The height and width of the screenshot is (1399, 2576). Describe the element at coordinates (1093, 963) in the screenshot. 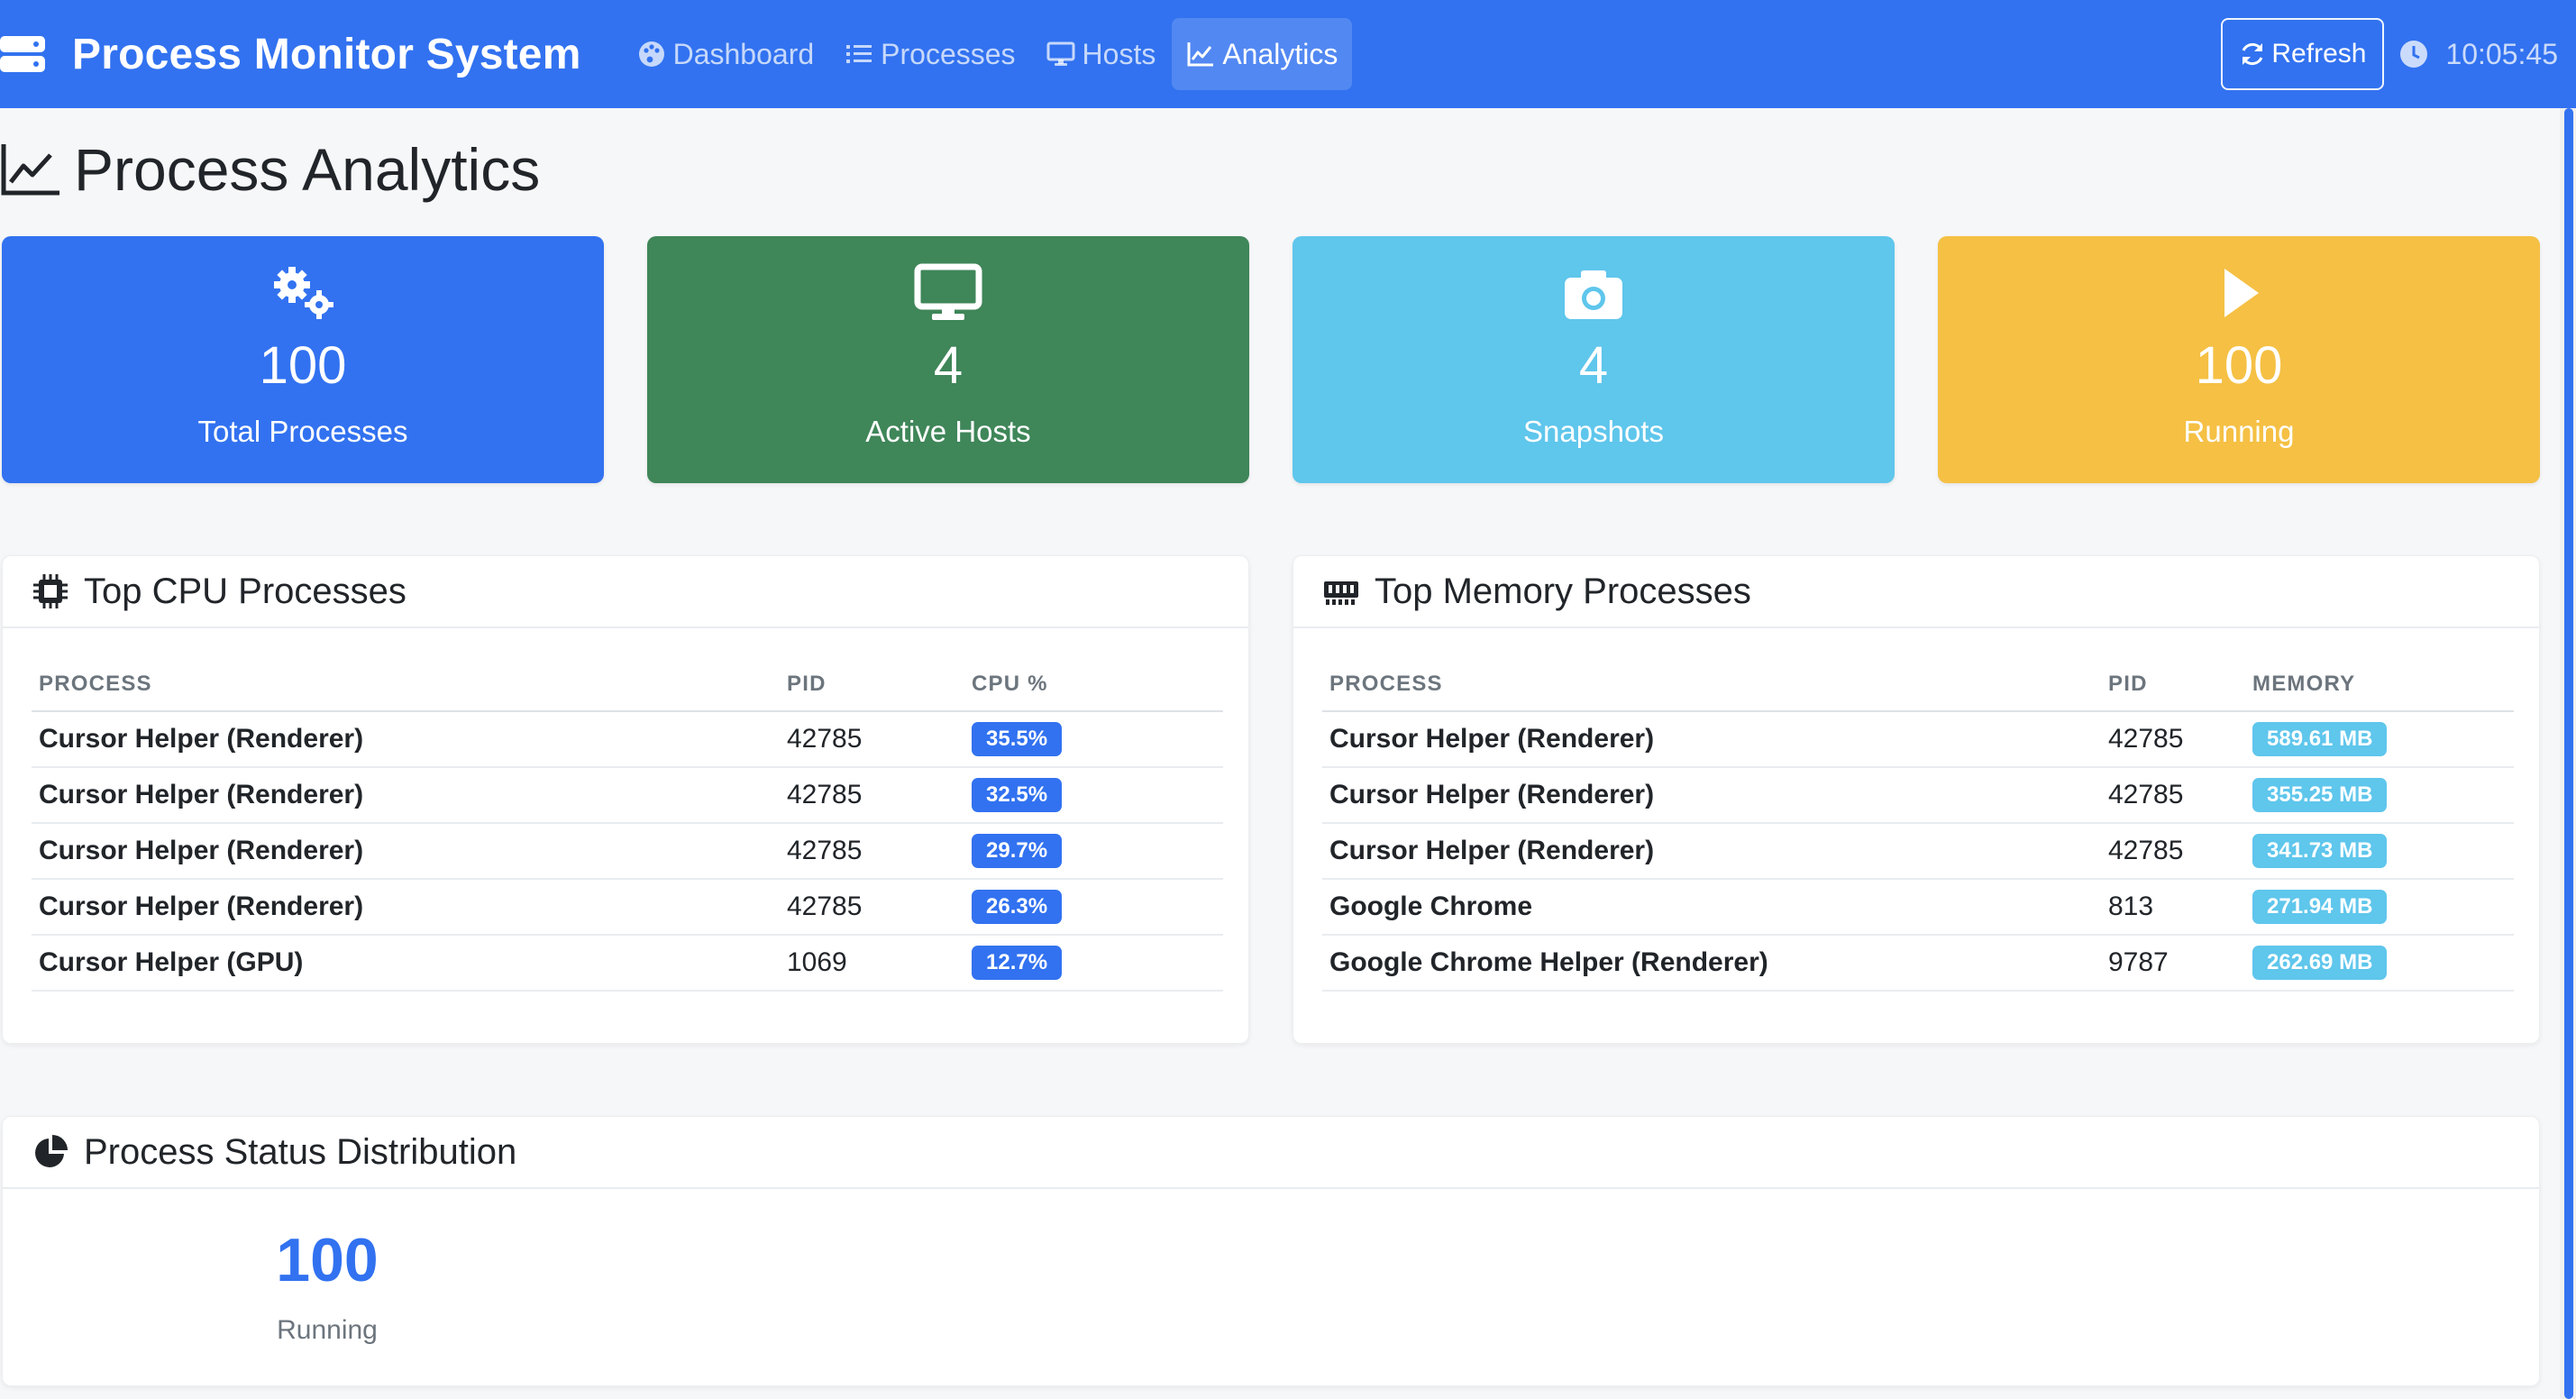

I see `cpu-cell: 12.7%` at that location.